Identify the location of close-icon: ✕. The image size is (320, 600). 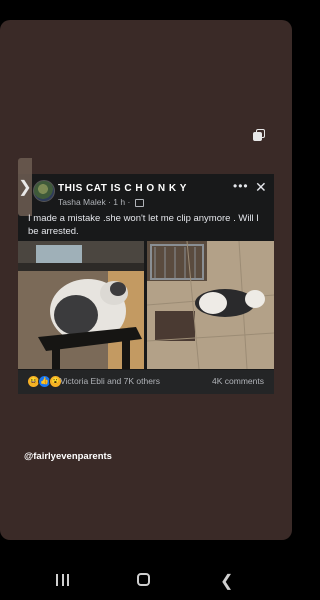
(261, 187).